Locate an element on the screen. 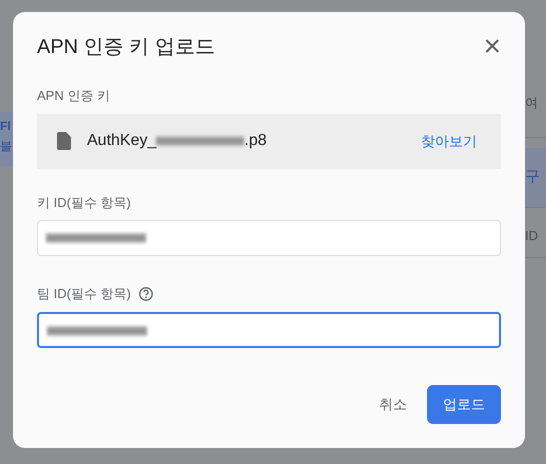  cancel-button: 취소 is located at coordinates (393, 404).